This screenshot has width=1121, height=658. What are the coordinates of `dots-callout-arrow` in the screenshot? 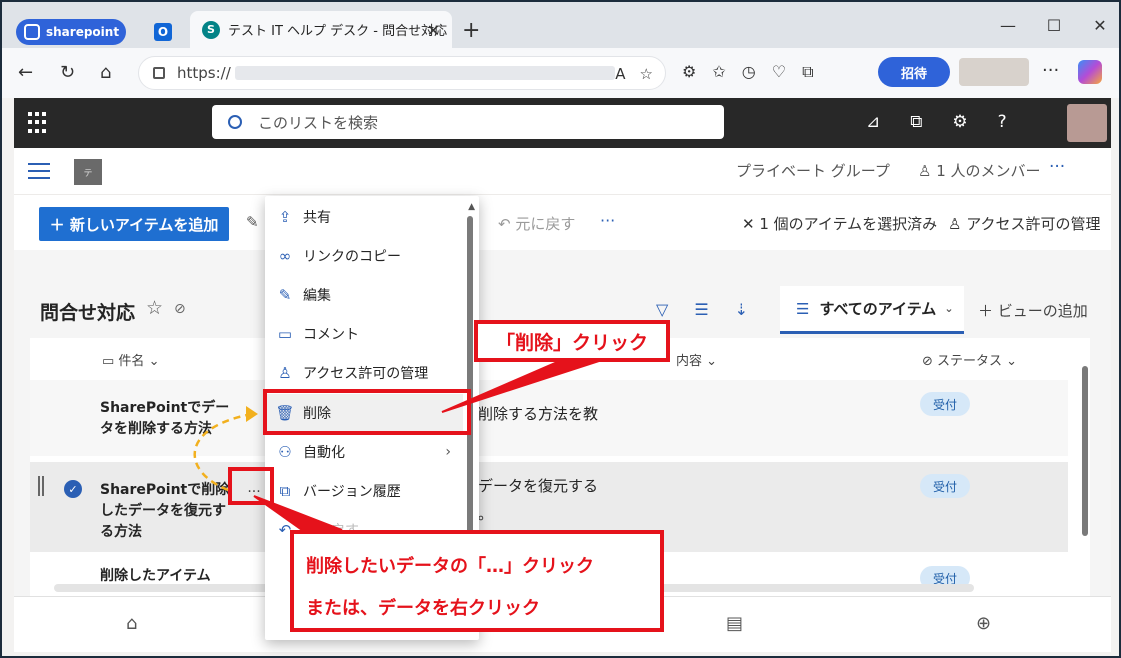 It's located at (298, 513).